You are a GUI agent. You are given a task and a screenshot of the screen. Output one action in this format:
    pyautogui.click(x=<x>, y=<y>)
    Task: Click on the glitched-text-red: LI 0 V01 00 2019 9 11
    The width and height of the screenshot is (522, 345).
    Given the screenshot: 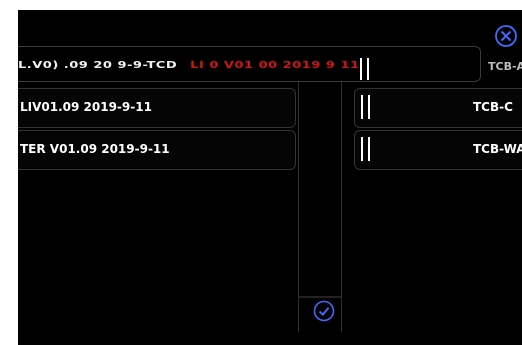 What is the action you would take?
    pyautogui.click(x=275, y=65)
    